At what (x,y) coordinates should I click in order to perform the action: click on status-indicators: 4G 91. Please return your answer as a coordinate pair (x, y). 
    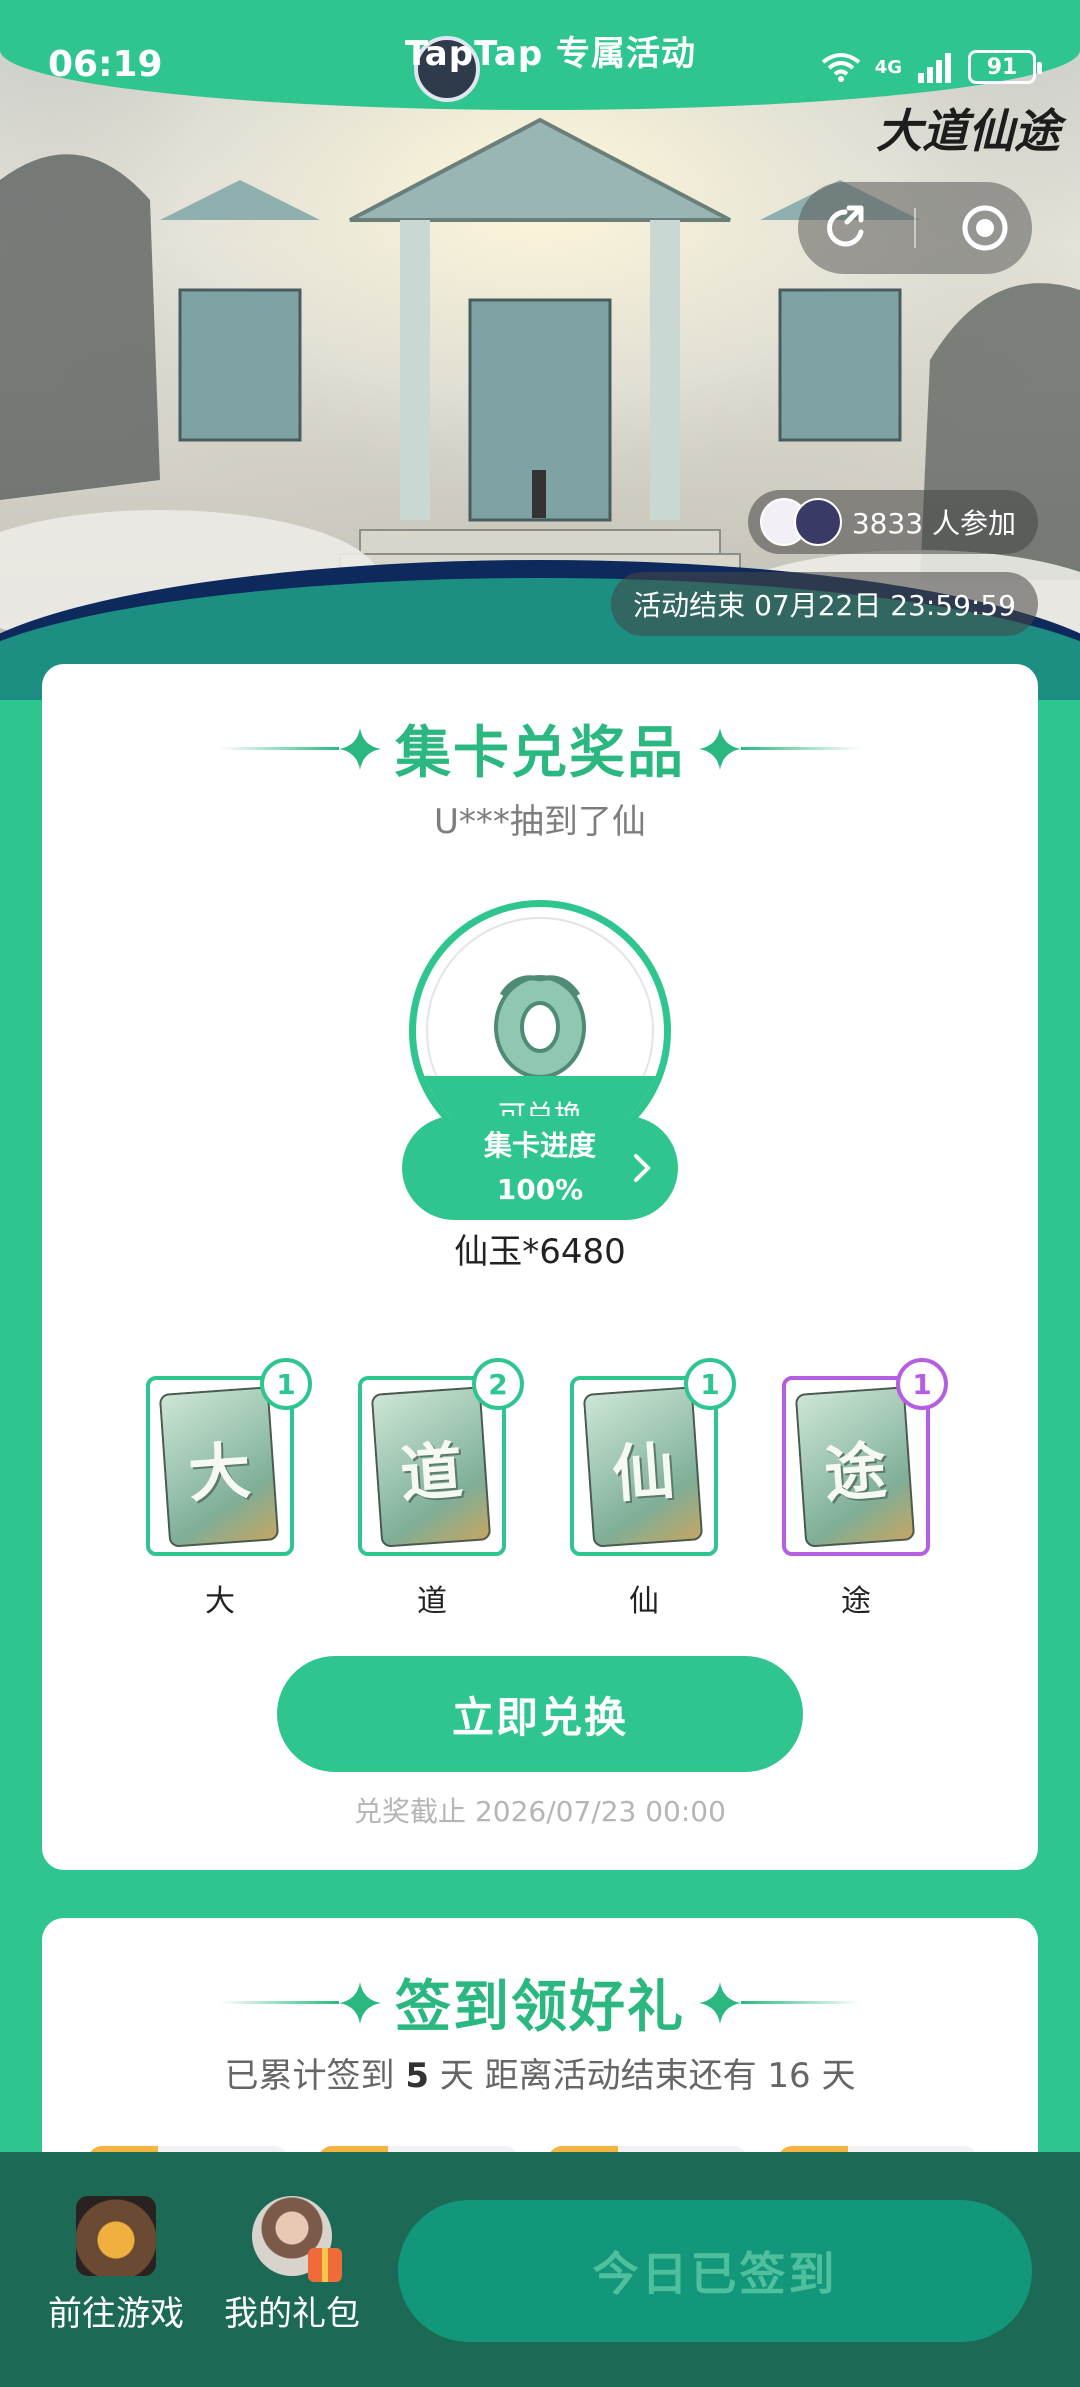
    Looking at the image, I should click on (931, 67).